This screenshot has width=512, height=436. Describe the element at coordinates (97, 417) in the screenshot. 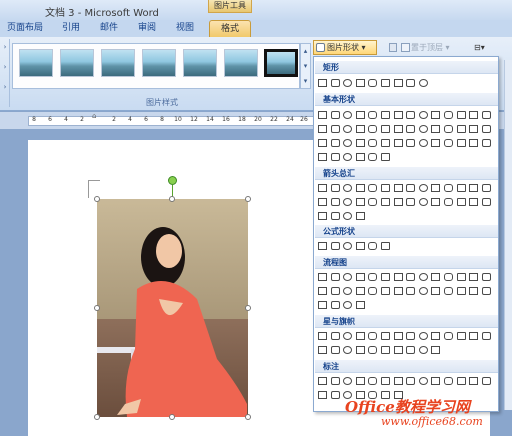

I see `resize-handle-bottom-left` at that location.